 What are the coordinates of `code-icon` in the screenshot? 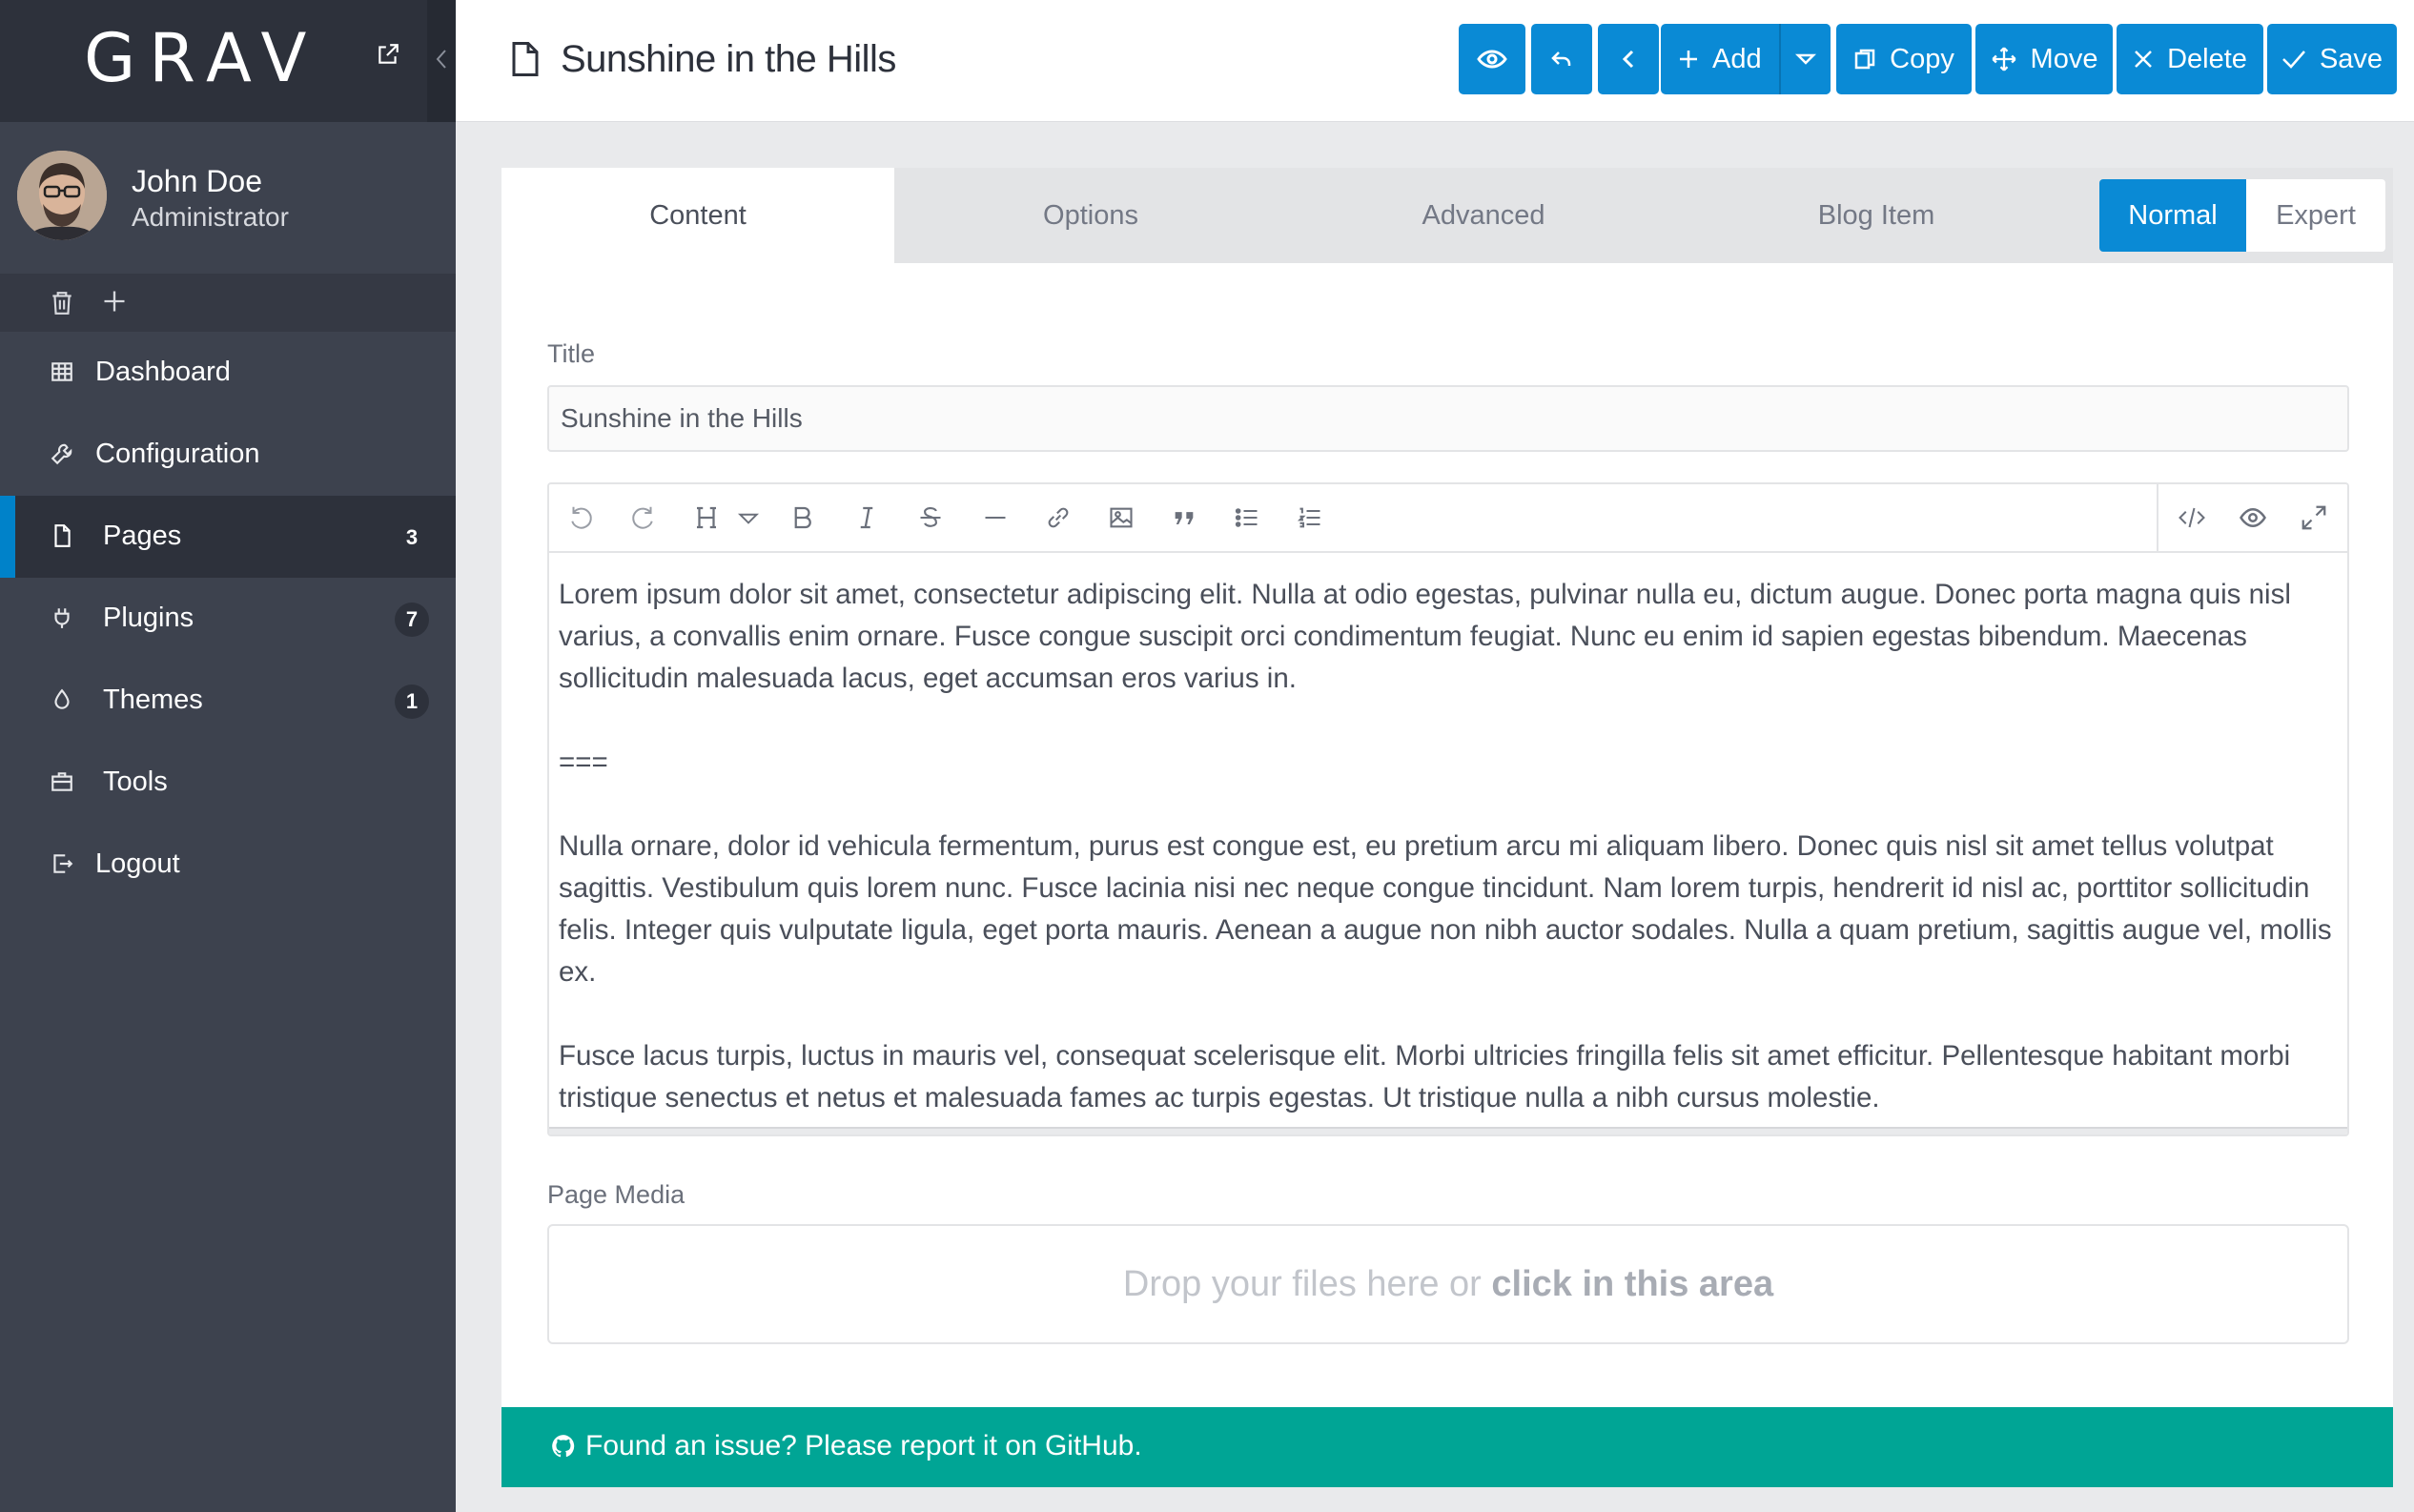 It's located at (2193, 518).